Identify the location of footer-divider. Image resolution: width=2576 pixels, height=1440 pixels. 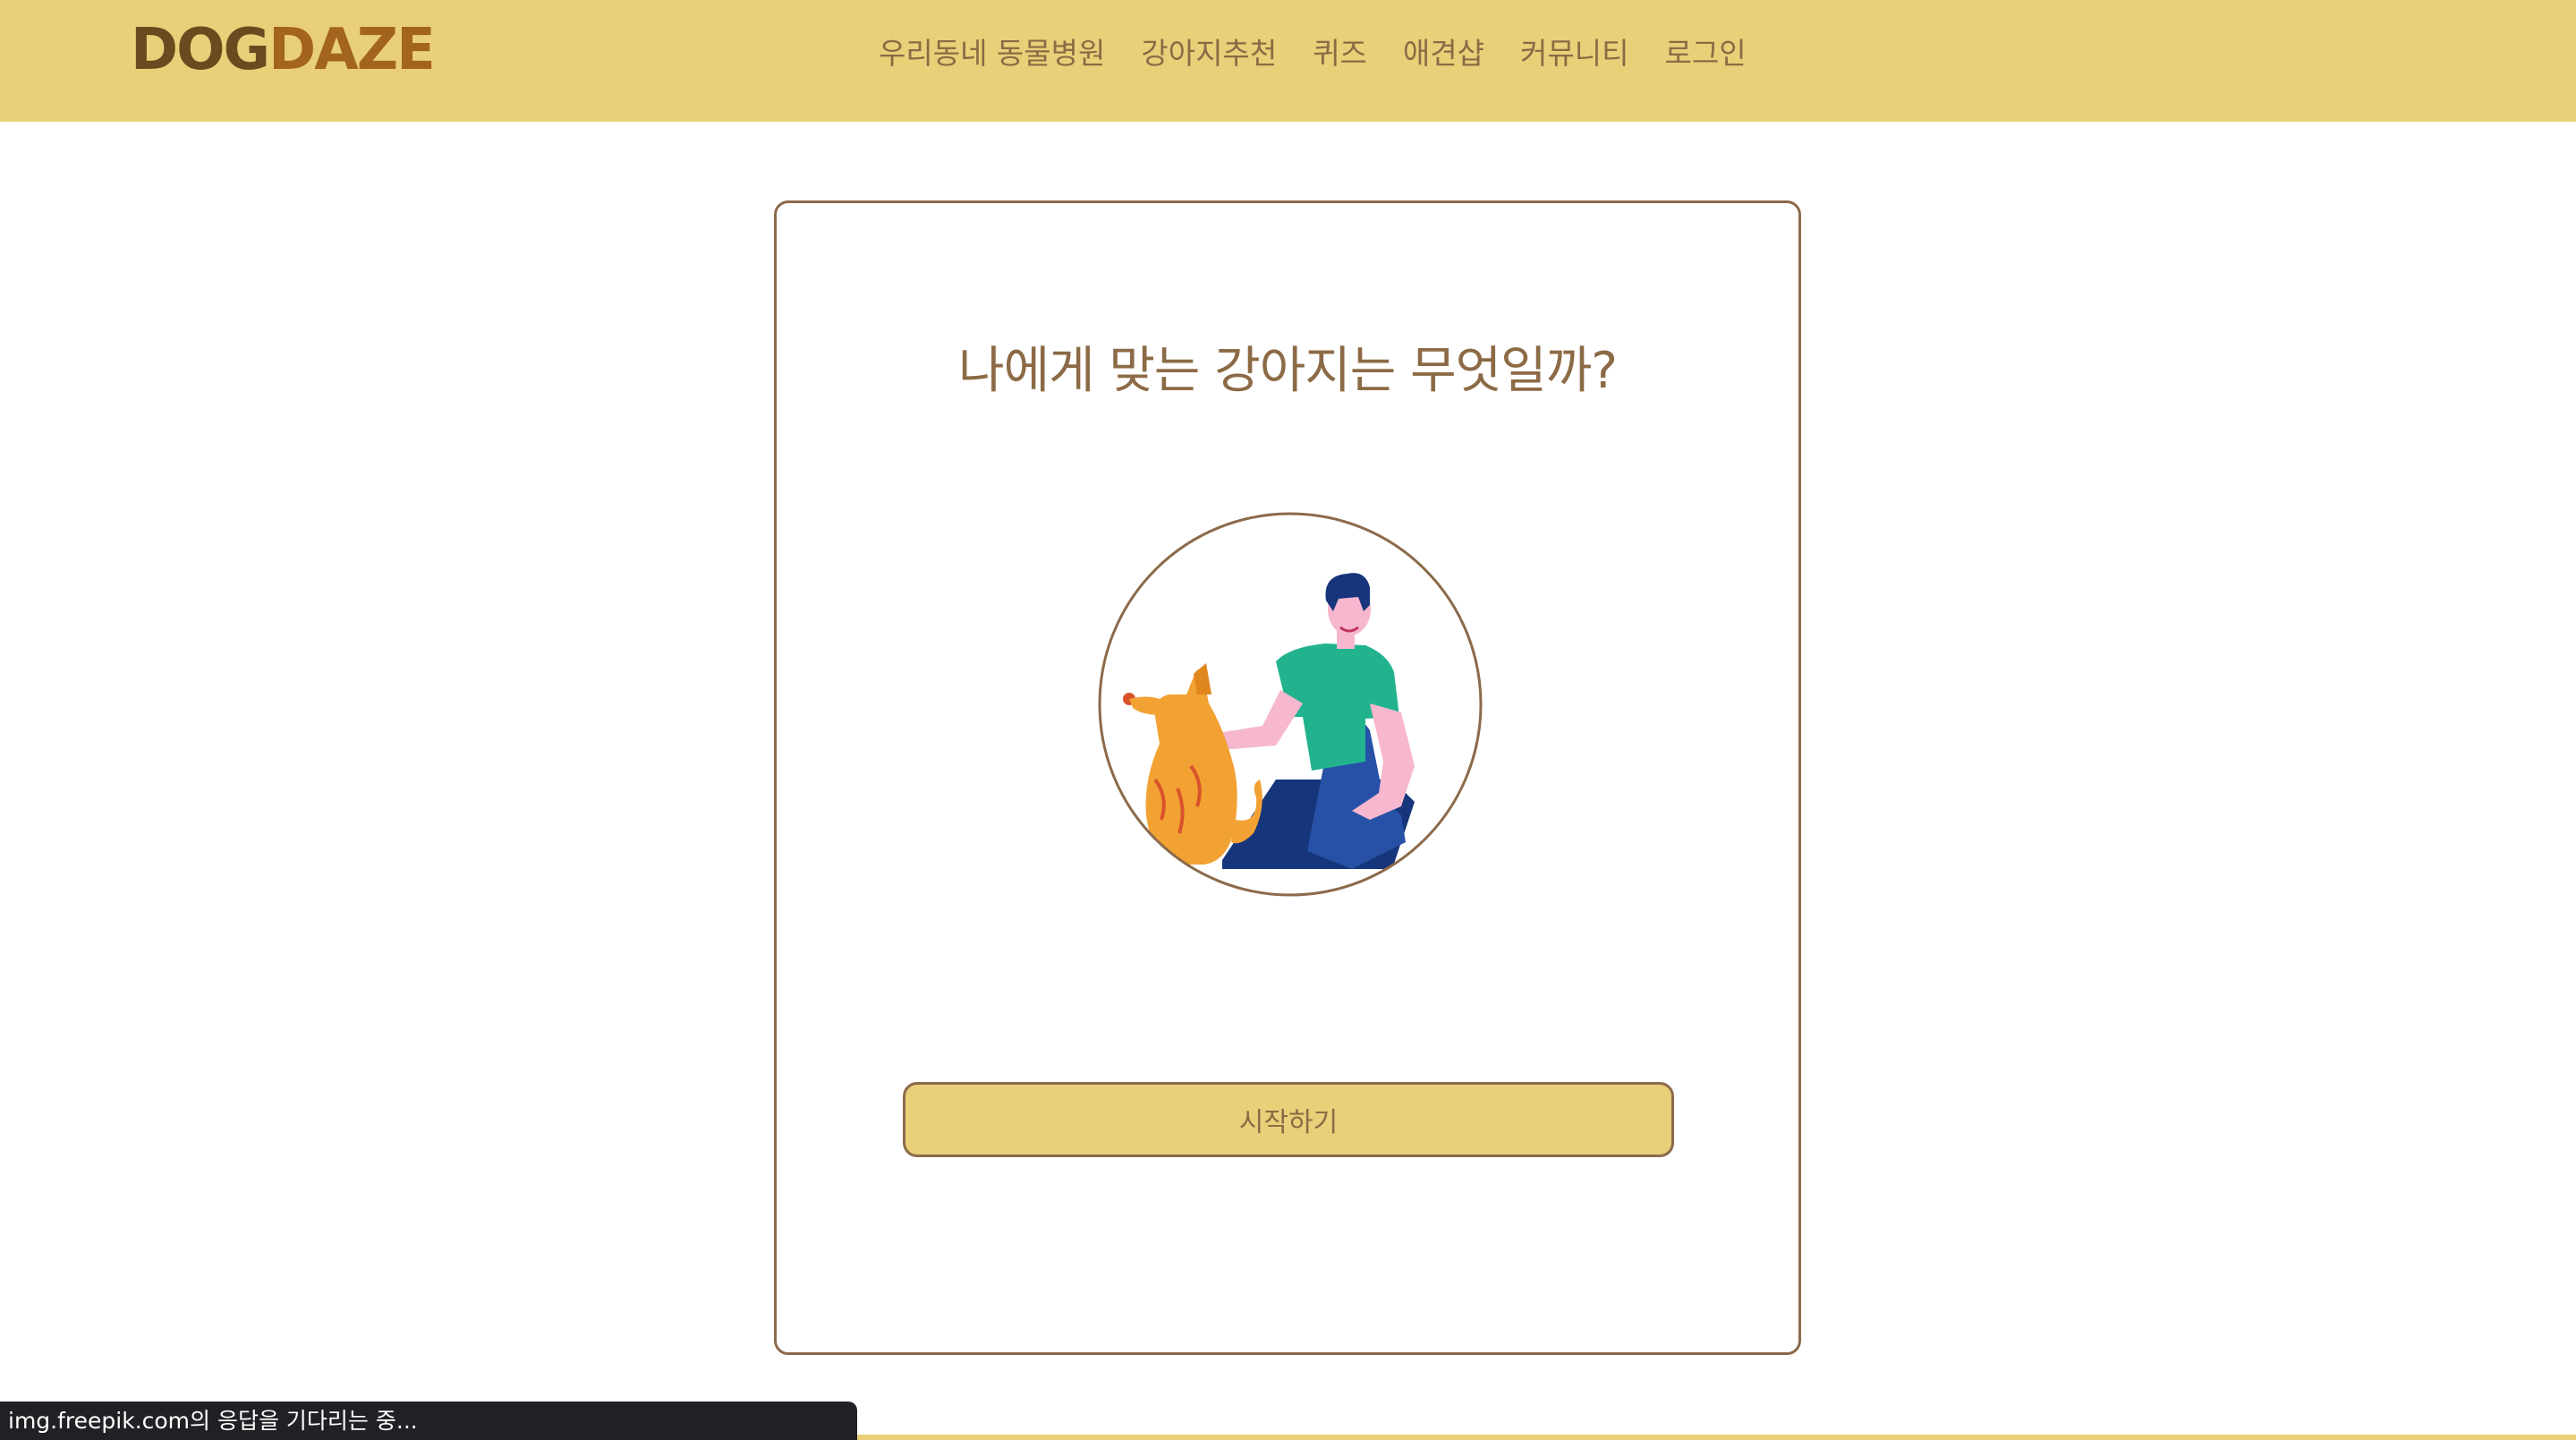
(1716, 1437).